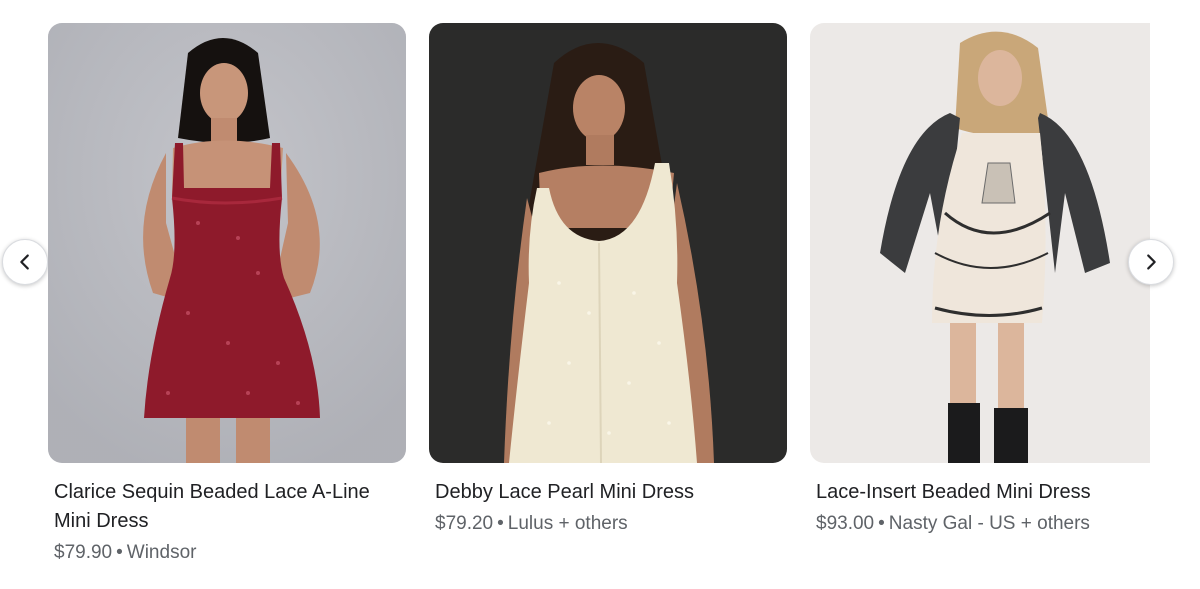 The height and width of the screenshot is (589, 1200). Describe the element at coordinates (161, 552) in the screenshot. I see `product-seller: Windsor` at that location.